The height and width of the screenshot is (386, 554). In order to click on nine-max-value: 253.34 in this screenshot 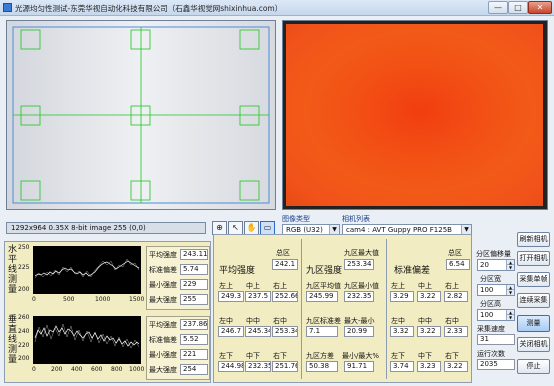, I will do `click(359, 264)`.